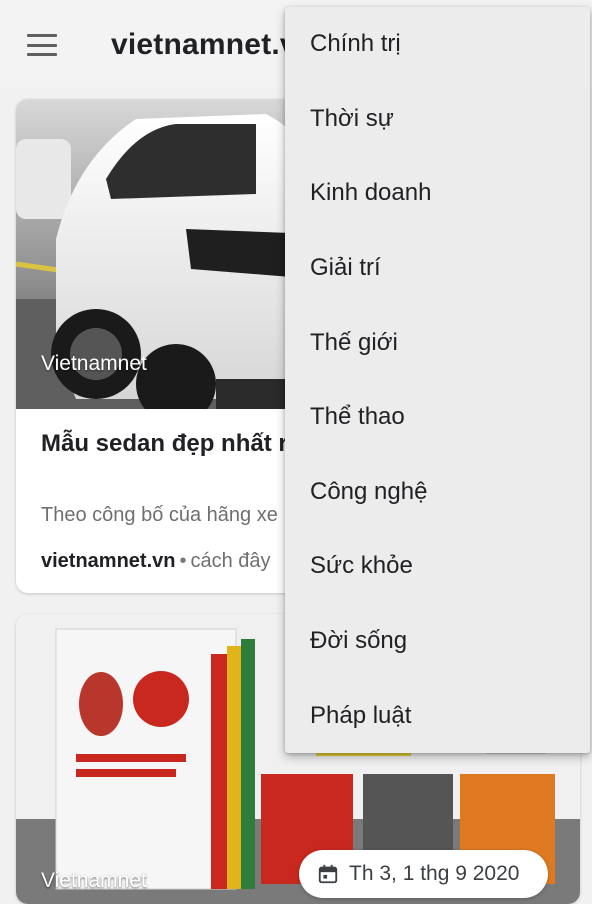 This screenshot has height=904, width=592. What do you see at coordinates (437, 566) in the screenshot?
I see `menu-item-suc-khoe: Sức khỏe` at bounding box center [437, 566].